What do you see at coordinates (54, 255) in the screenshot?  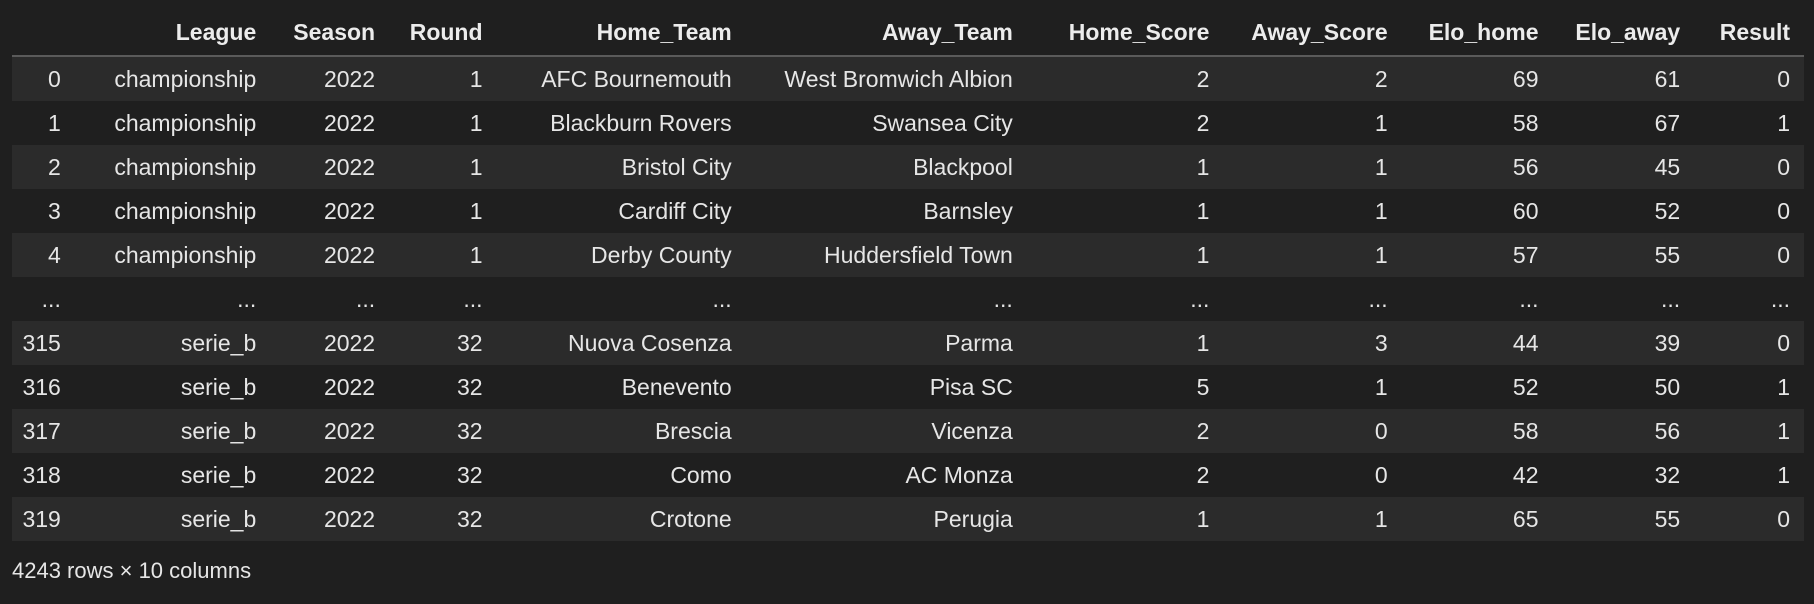 I see `row-index: 4` at bounding box center [54, 255].